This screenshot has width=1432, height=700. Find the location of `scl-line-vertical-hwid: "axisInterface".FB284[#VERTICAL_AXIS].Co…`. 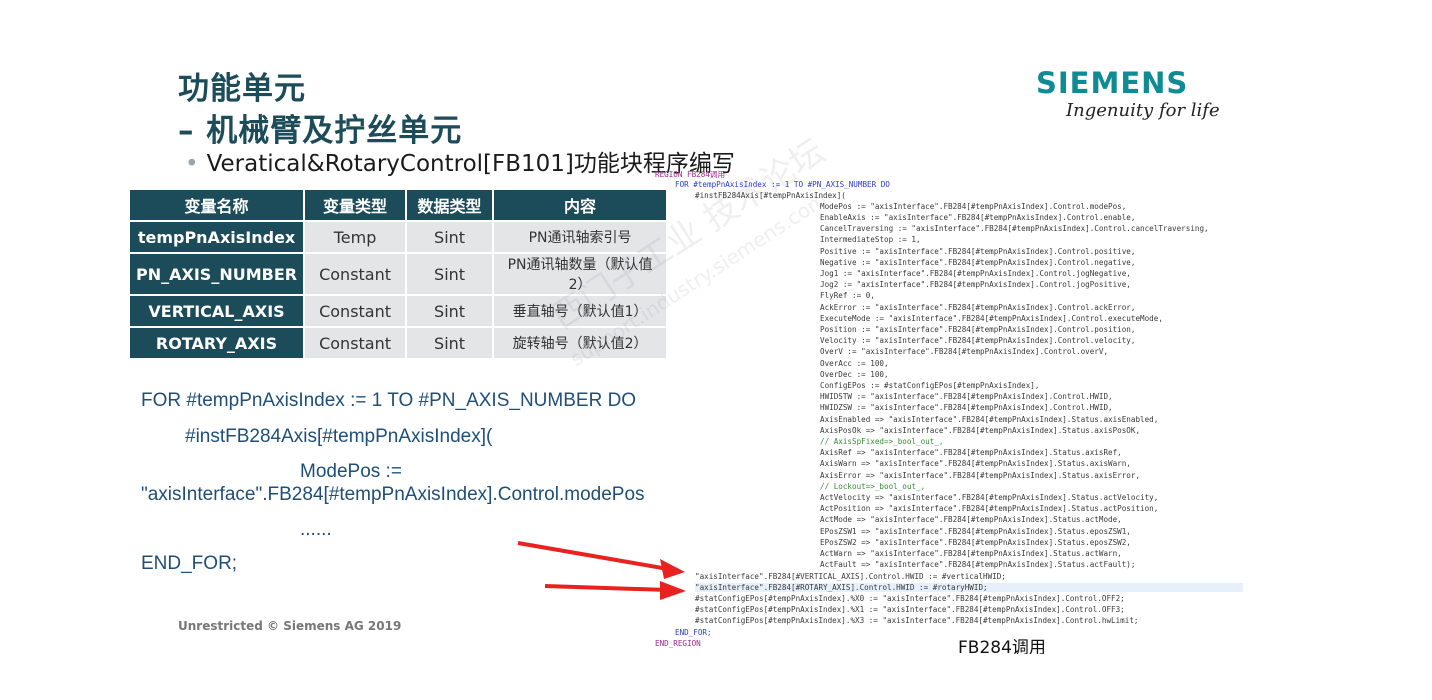

scl-line-vertical-hwid: "axisInterface".FB284[#VERTICAL_AXIS].Co… is located at coordinates (850, 576).